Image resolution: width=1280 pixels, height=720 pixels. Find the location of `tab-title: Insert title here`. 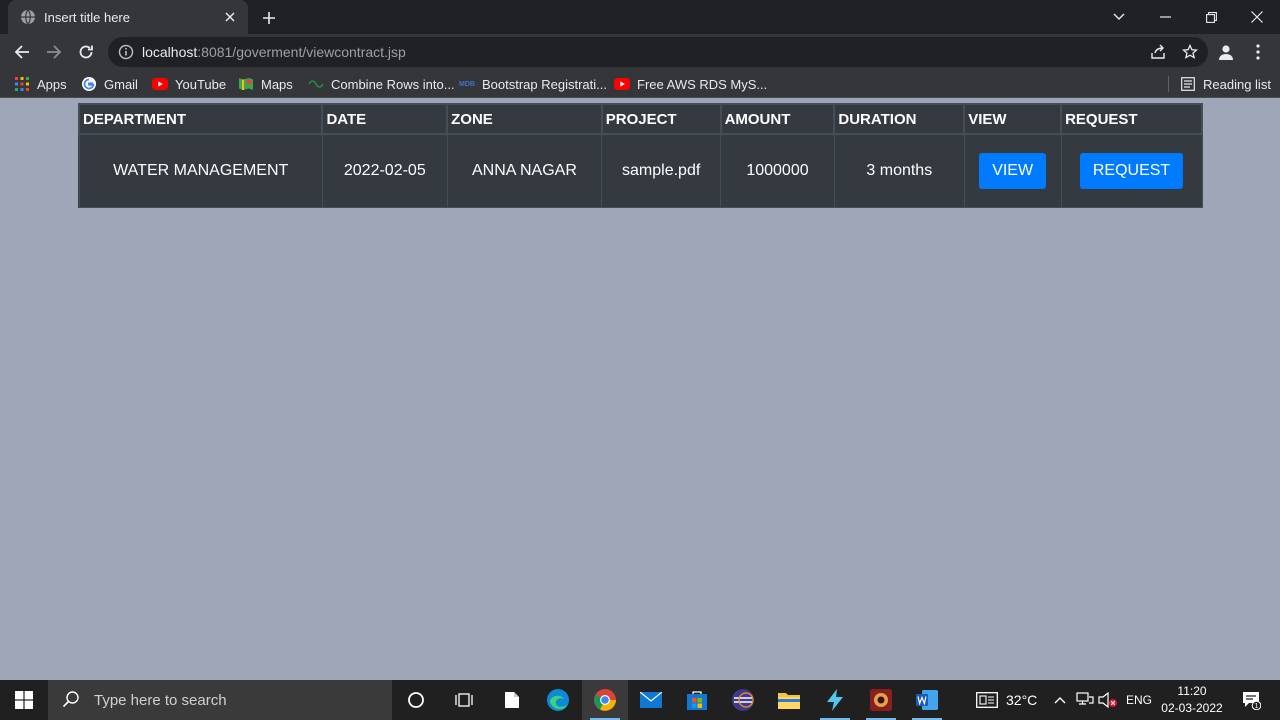

tab-title: Insert title here is located at coordinates (87, 17).